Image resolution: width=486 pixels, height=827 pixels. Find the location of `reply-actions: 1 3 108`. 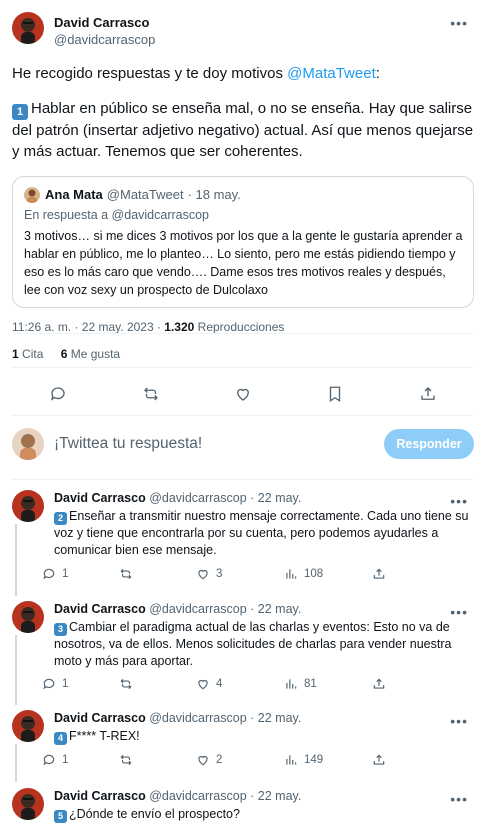

reply-actions: 1 3 108 is located at coordinates (217, 574).